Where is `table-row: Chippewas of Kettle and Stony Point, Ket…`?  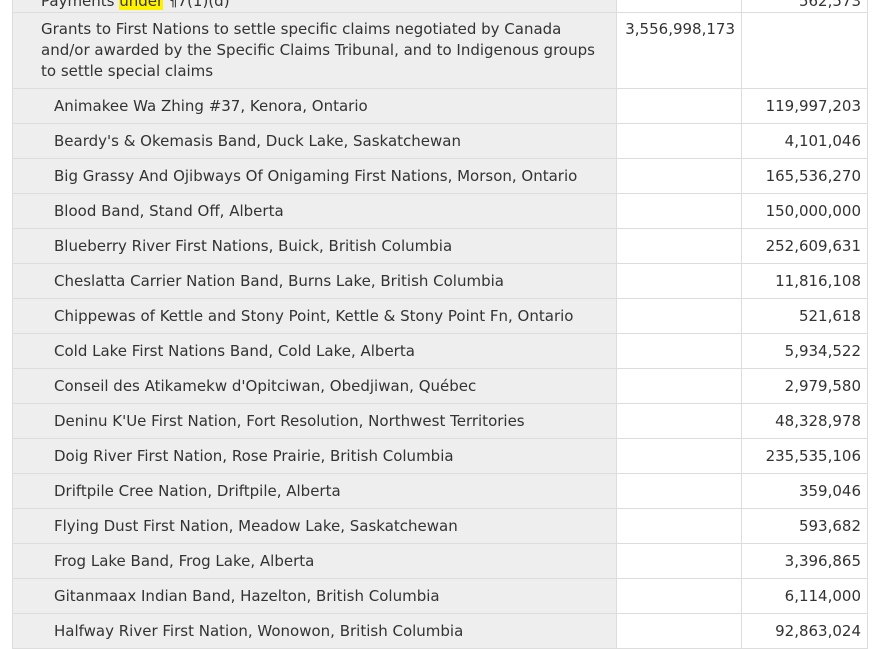 table-row: Chippewas of Kettle and Stony Point, Ket… is located at coordinates (440, 316).